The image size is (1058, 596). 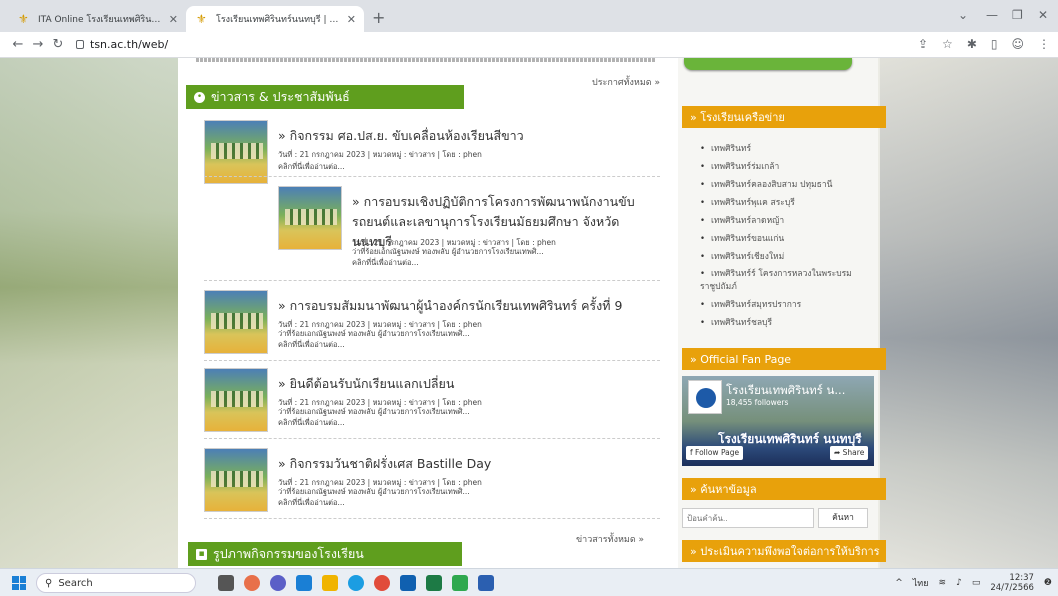 What do you see at coordinates (784, 221) in the screenshot?
I see `network-school-link: เทพศิรินทร์ลาดหญ้า` at bounding box center [784, 221].